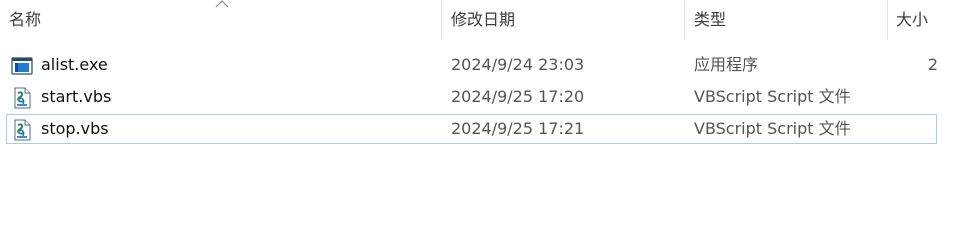 This screenshot has height=250, width=957. Describe the element at coordinates (25, 19) in the screenshot. I see `column-header-name-label: 名称` at that location.